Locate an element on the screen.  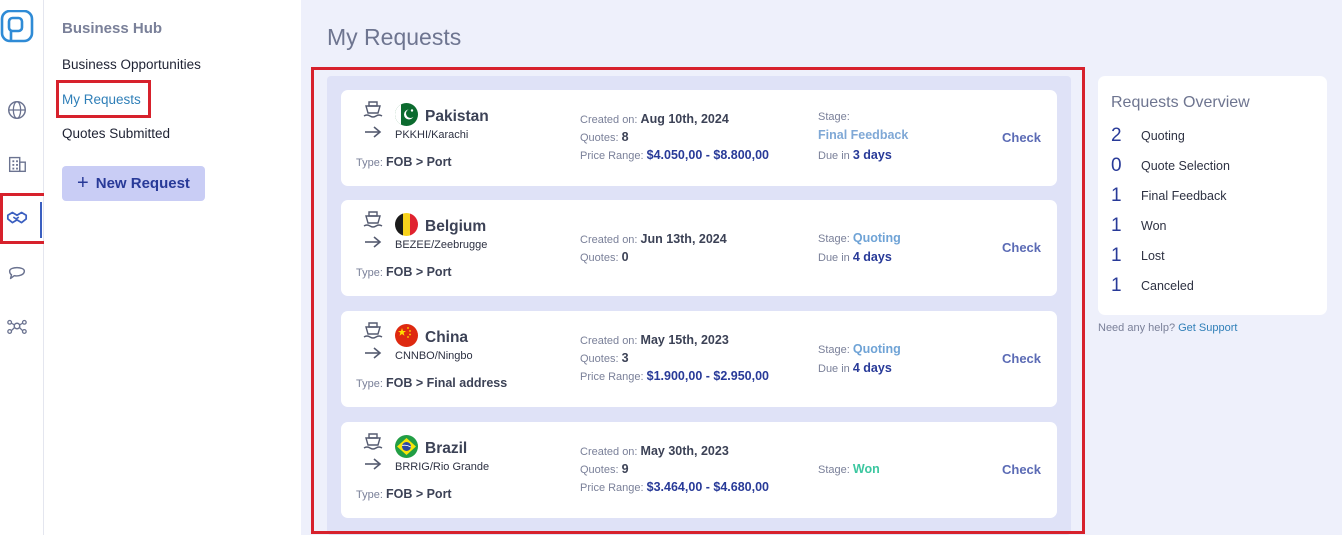
overview-label: Lost is located at coordinates (1153, 256).